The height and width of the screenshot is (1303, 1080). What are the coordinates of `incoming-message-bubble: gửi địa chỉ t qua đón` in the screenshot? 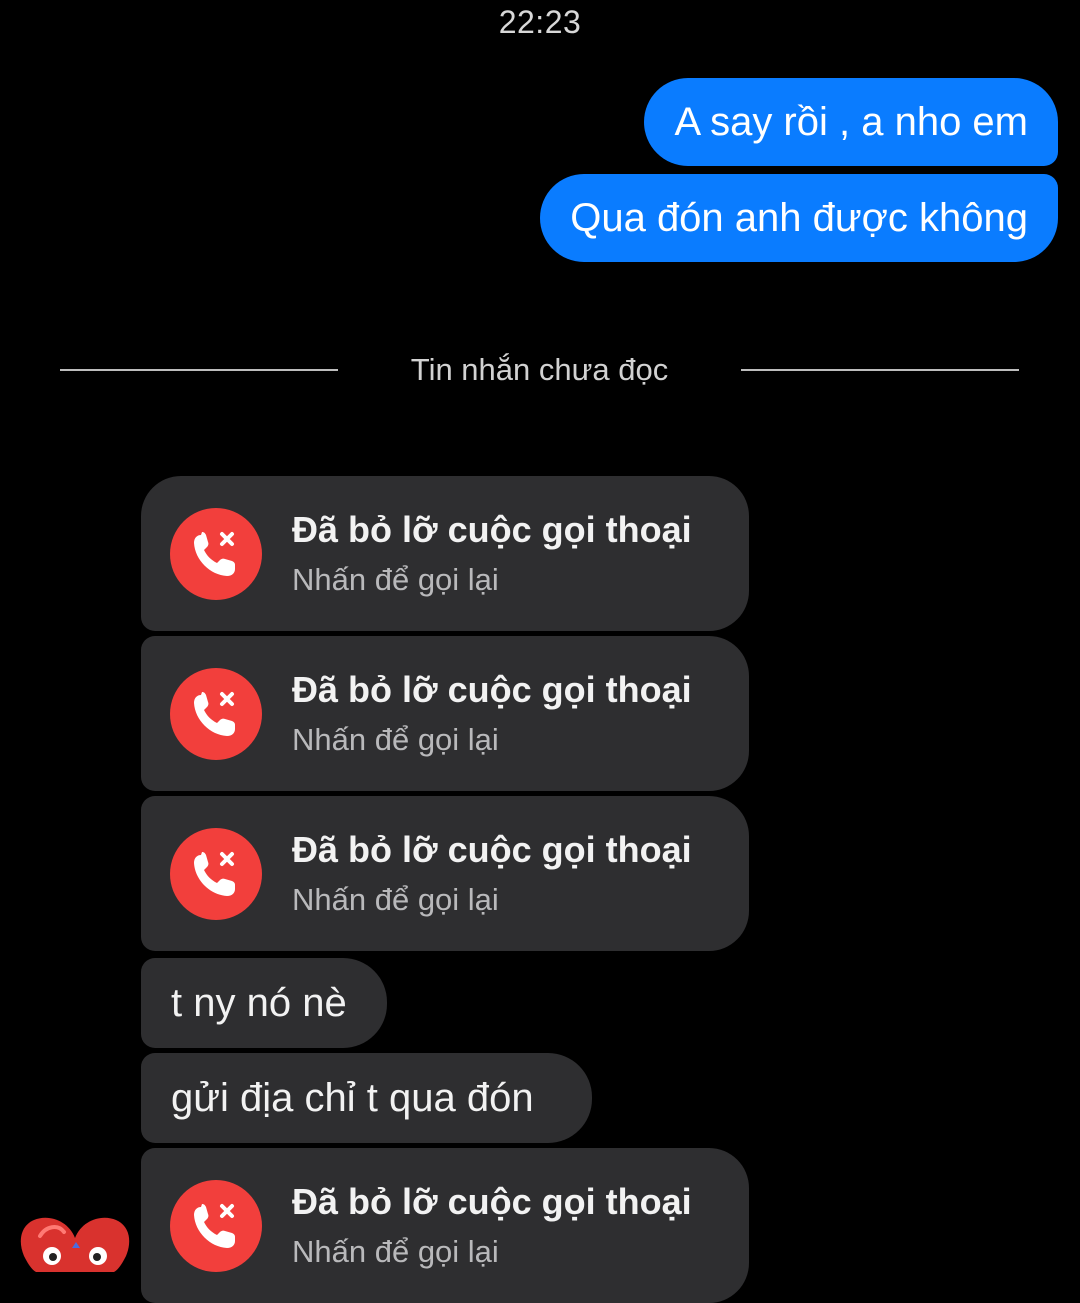 It's located at (366, 1098).